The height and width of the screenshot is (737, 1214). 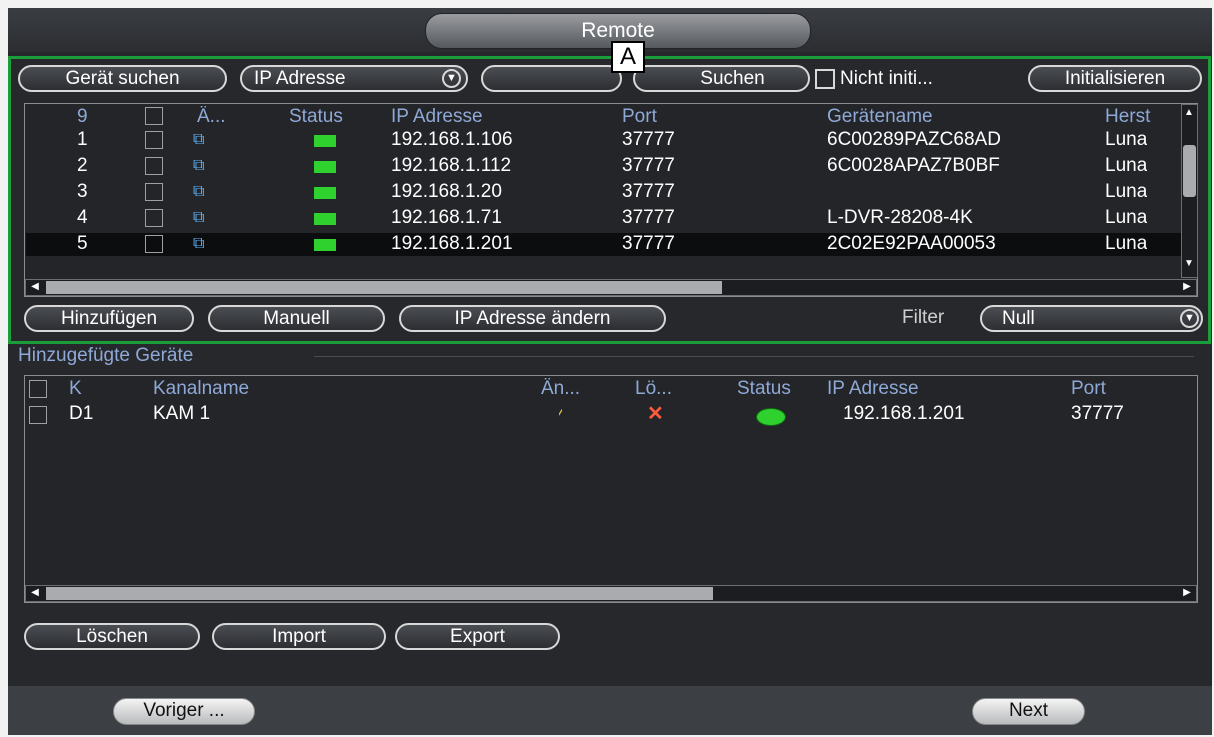 I want to click on row-device-name: 6C00289PAZC68AD, so click(x=914, y=139).